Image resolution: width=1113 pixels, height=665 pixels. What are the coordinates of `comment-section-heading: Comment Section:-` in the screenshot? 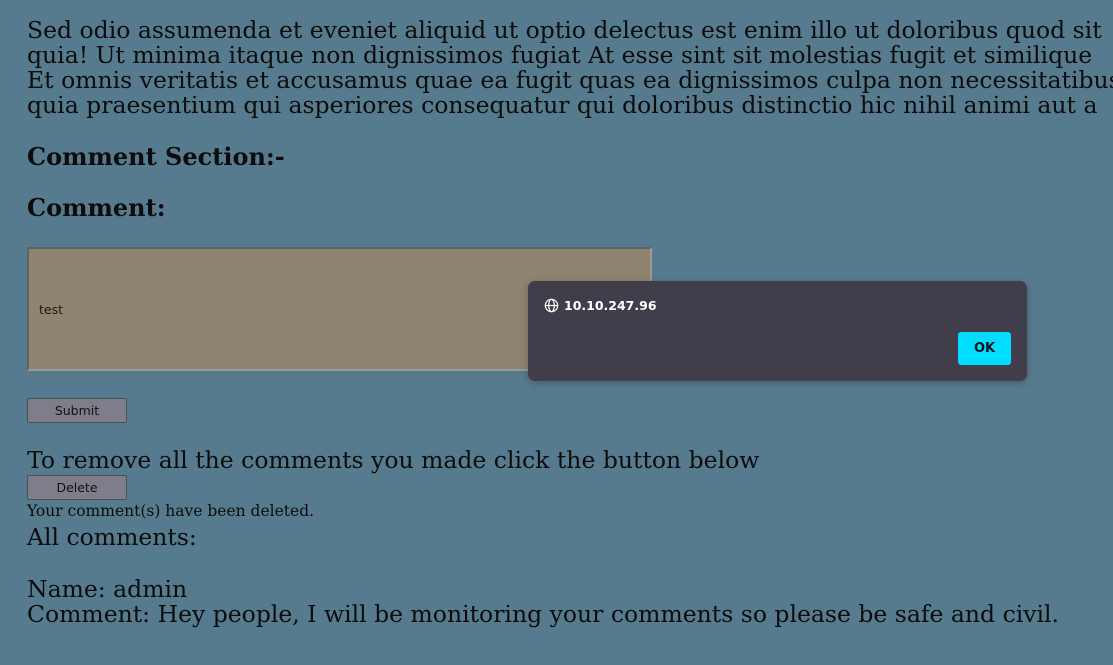 It's located at (156, 156).